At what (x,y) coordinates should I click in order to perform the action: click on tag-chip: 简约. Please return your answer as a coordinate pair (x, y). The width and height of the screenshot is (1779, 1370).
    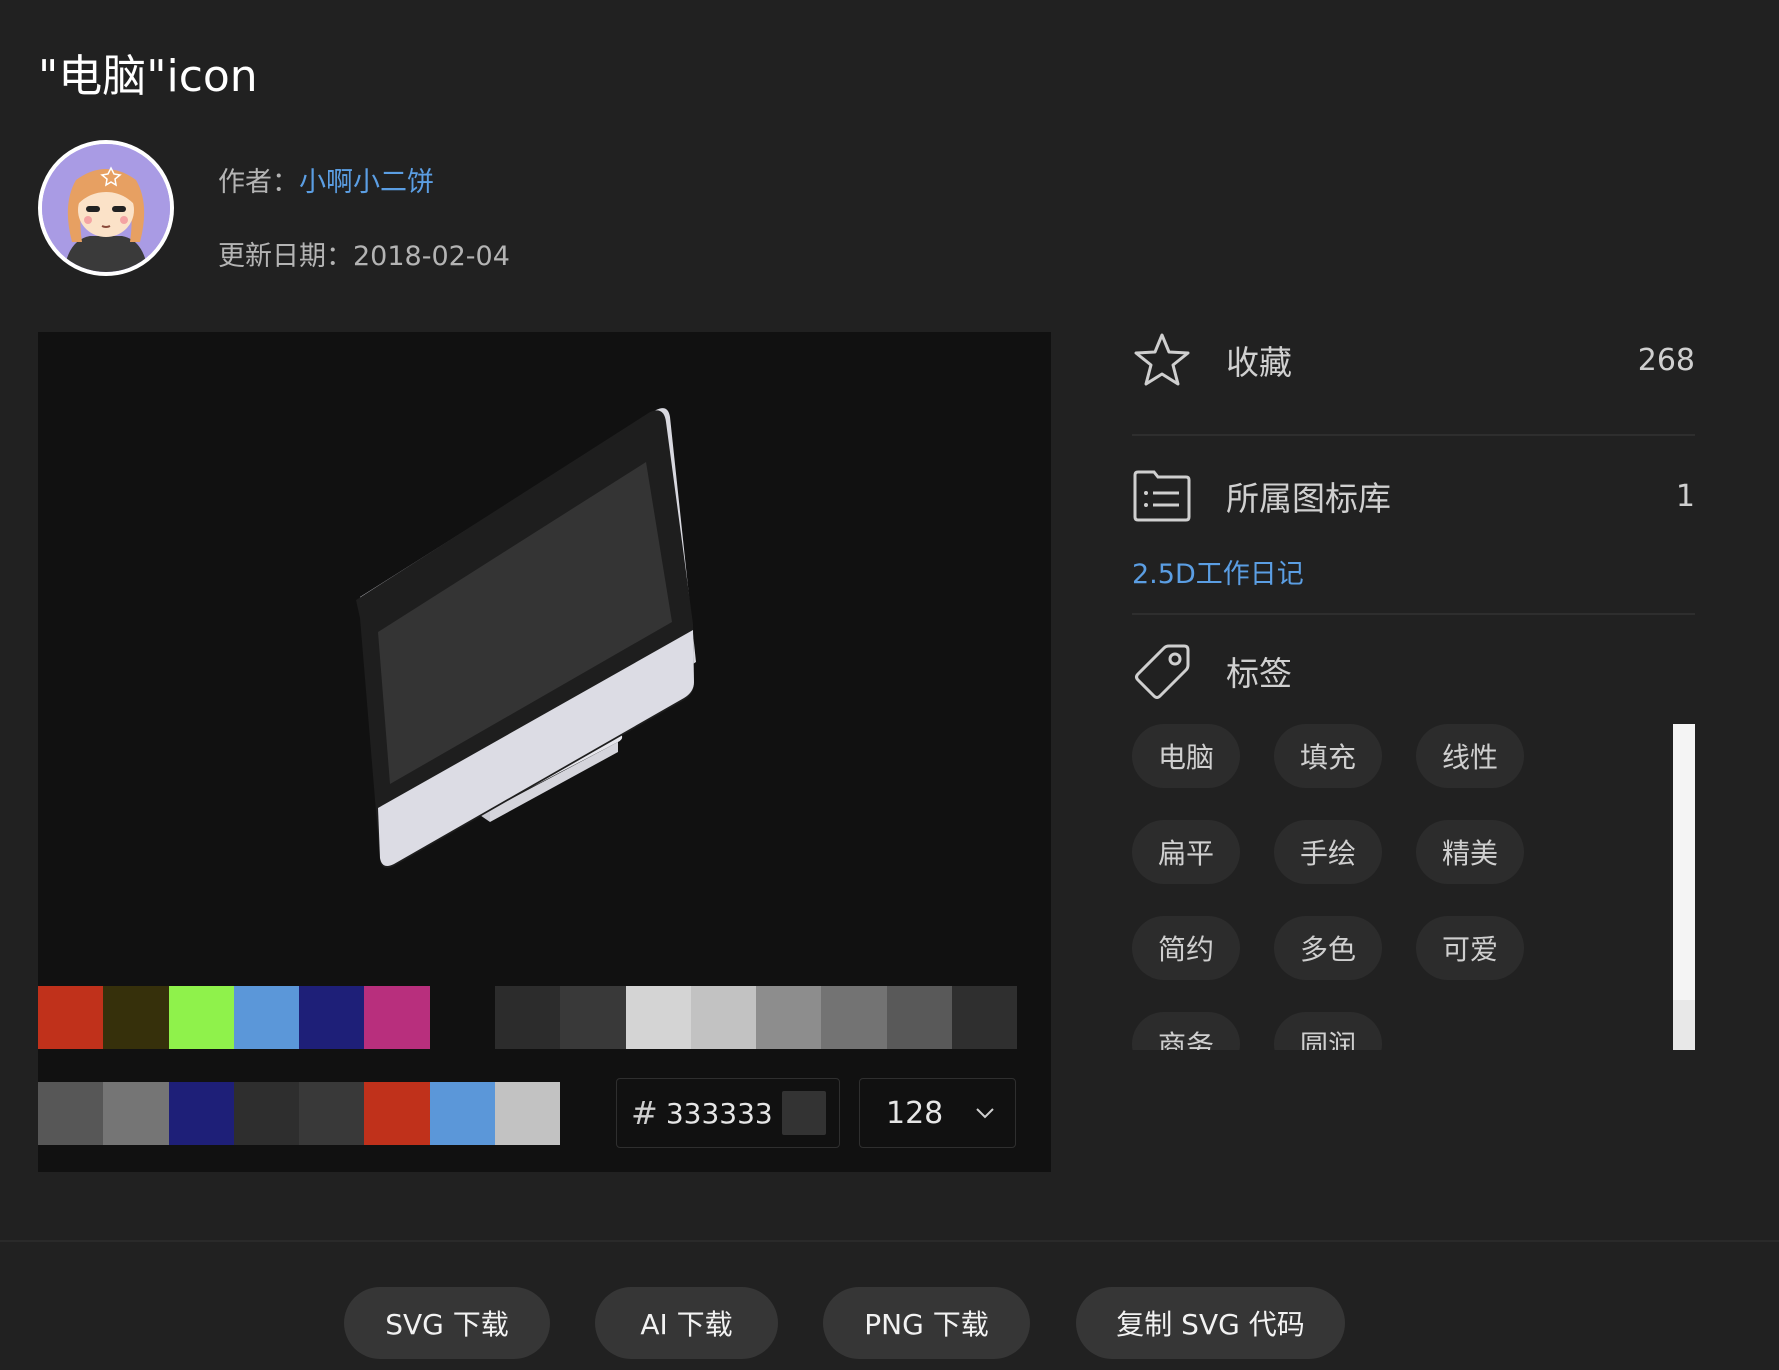
    Looking at the image, I should click on (1186, 948).